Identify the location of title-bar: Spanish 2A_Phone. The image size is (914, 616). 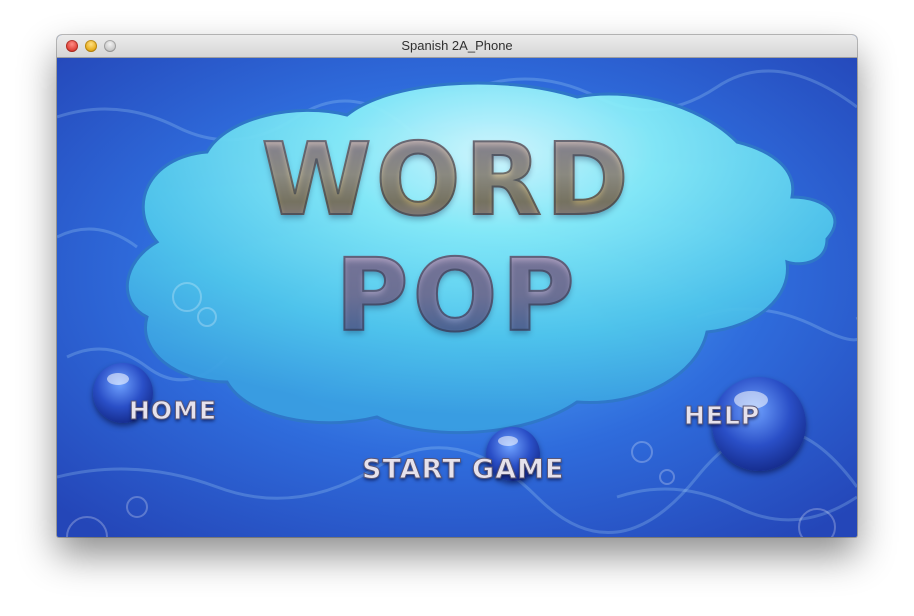
(457, 46).